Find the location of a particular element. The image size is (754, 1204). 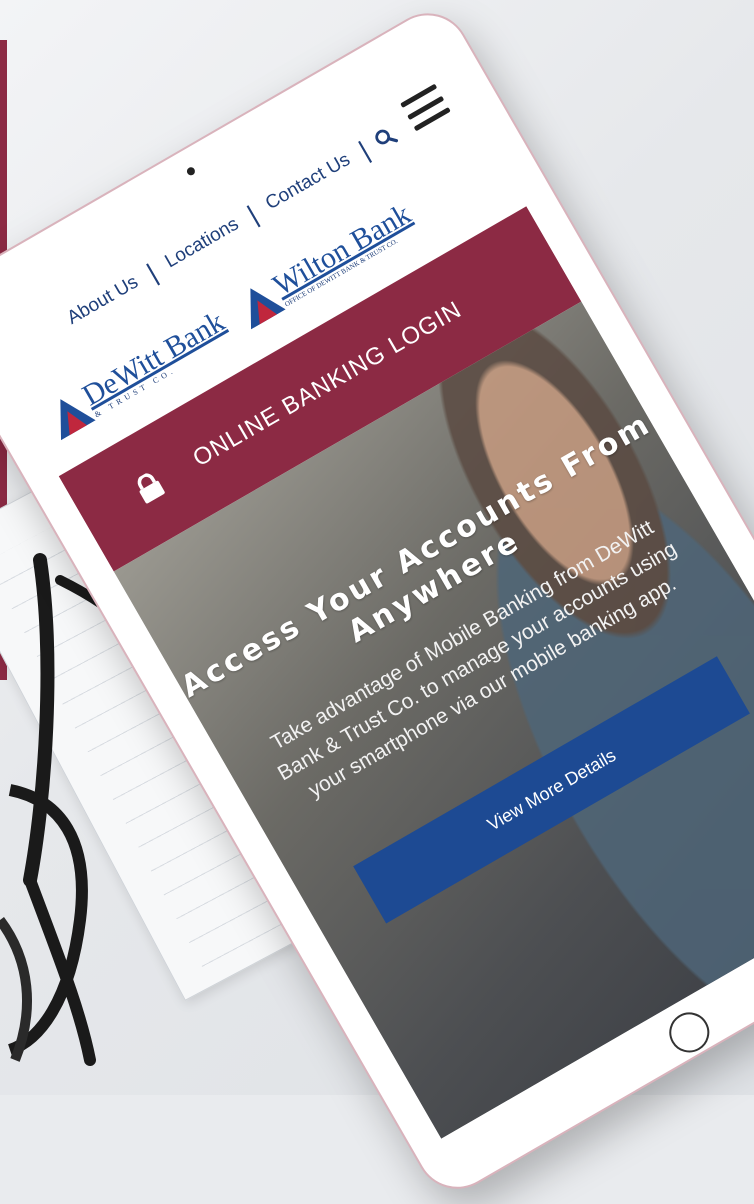

search-icon is located at coordinates (385, 138).